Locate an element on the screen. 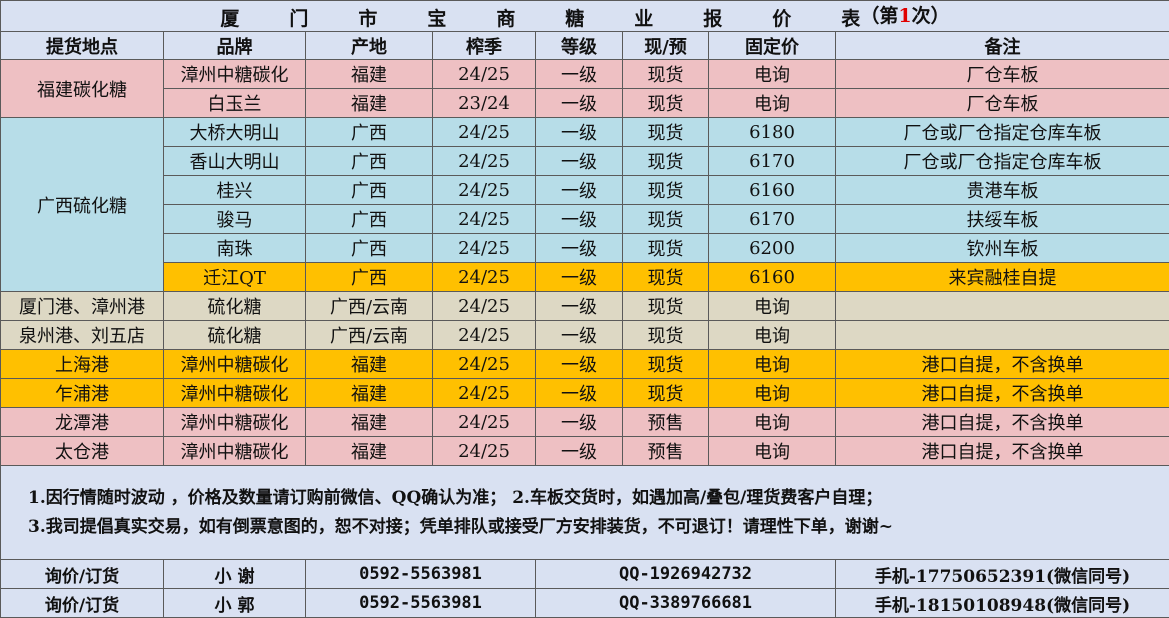 Image resolution: width=1169 pixels, height=618 pixels. cell-brand: 白玉兰 is located at coordinates (235, 103).